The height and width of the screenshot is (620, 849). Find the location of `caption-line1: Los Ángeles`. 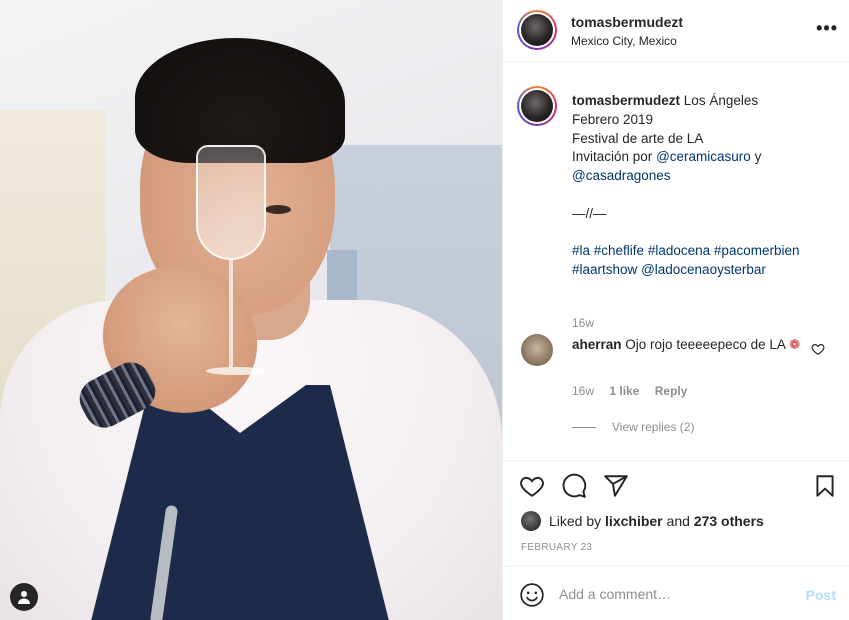

caption-line1: Los Ángeles is located at coordinates (721, 100).